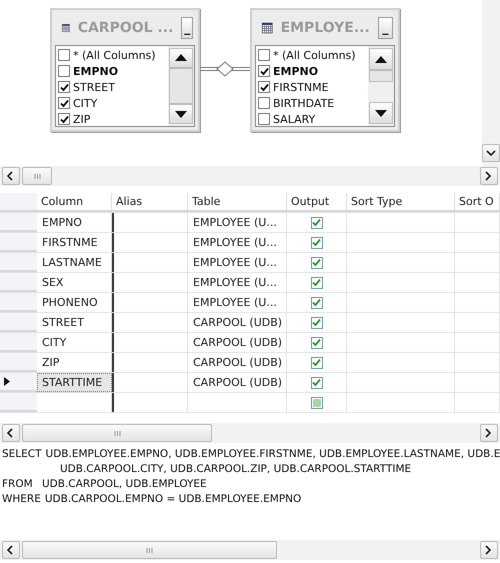 Image resolution: width=500 pixels, height=563 pixels. What do you see at coordinates (125, 70) in the screenshot?
I see `table-card: CARPOOL ... _ * (All Columns) EMPNO STREET CITY ZIP` at bounding box center [125, 70].